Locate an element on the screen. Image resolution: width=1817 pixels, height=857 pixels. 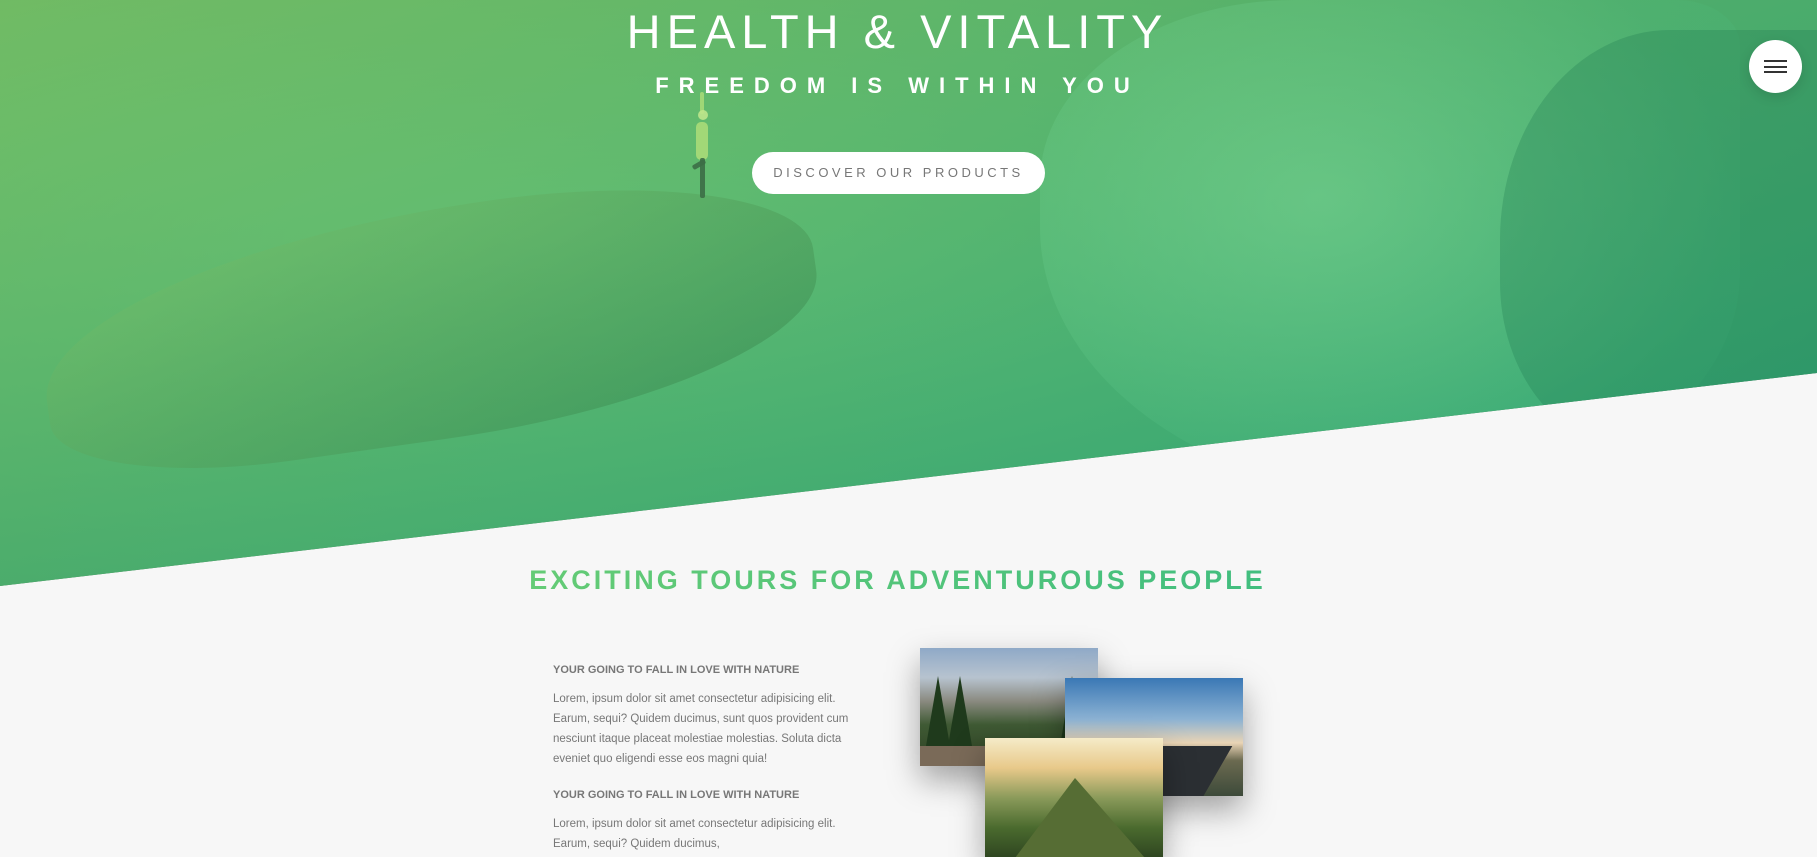
menu-button is located at coordinates (1775, 66).